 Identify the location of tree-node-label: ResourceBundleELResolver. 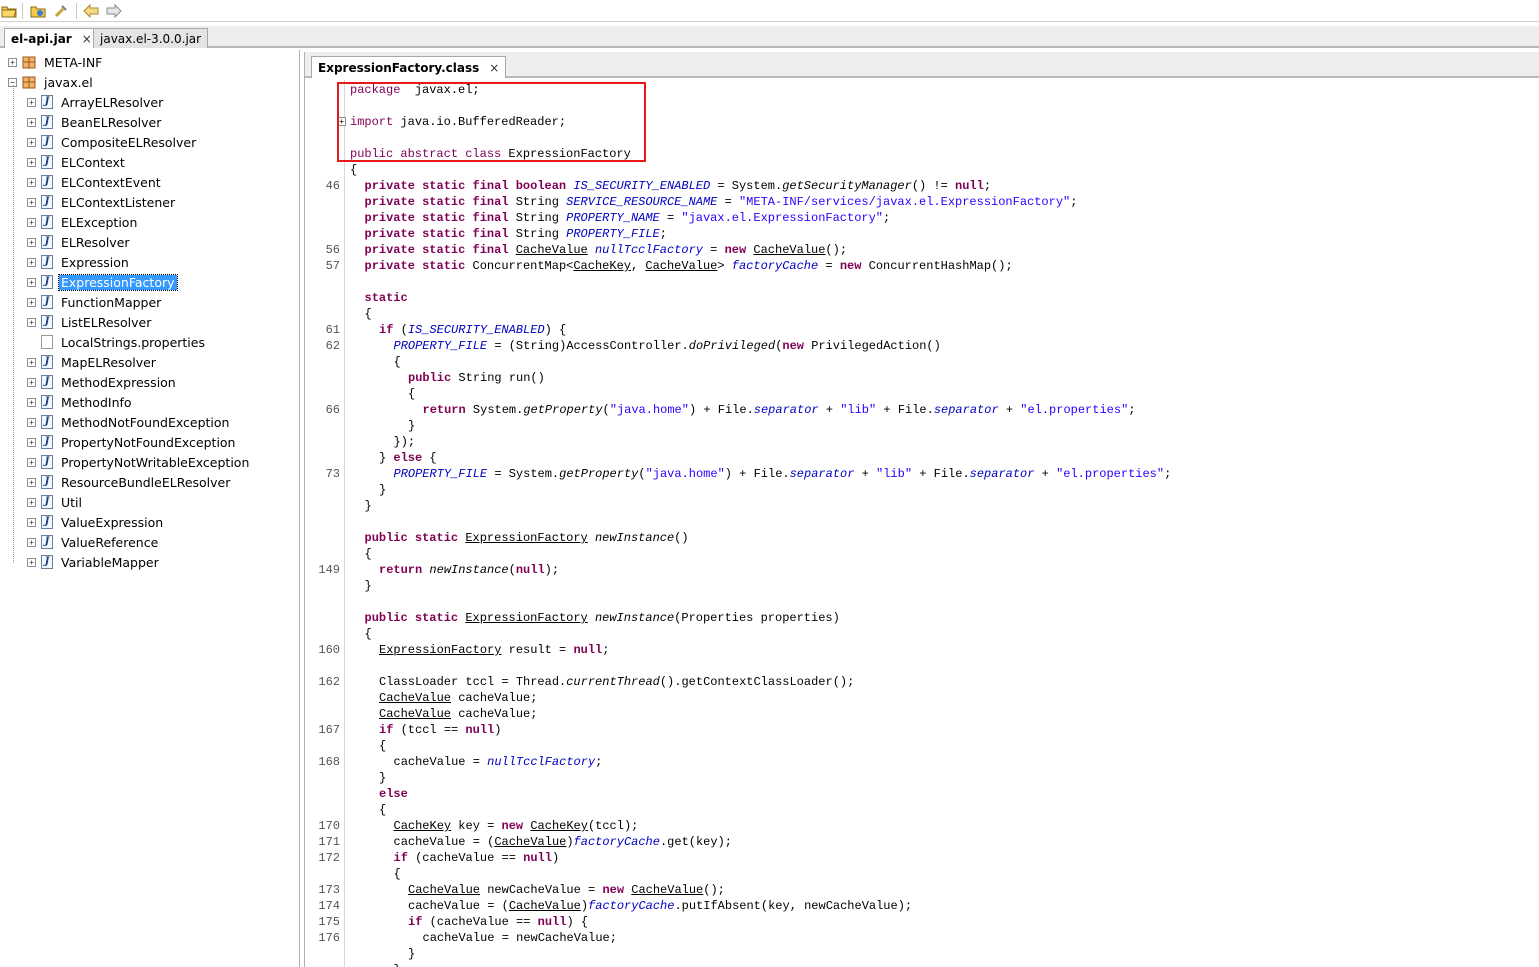
(146, 482).